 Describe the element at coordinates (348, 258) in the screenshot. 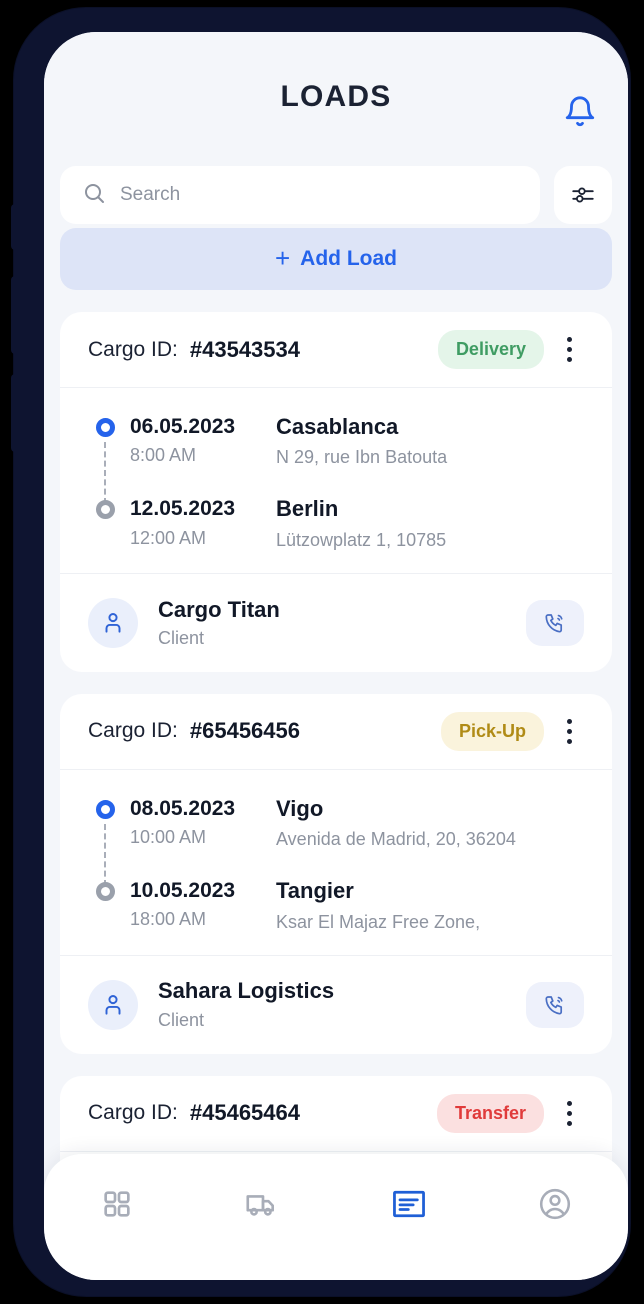

I see `add-load-label: Add Load` at that location.